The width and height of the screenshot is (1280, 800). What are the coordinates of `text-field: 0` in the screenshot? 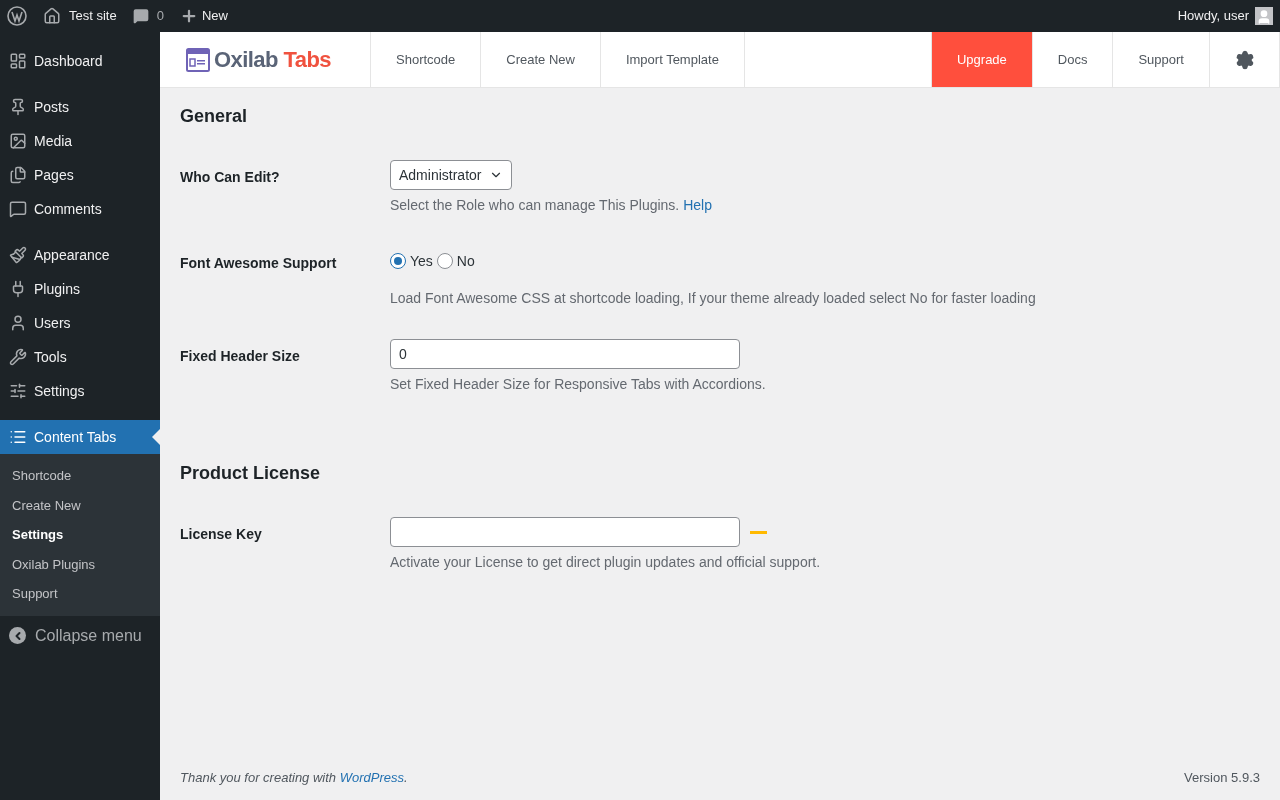 It's located at (565, 354).